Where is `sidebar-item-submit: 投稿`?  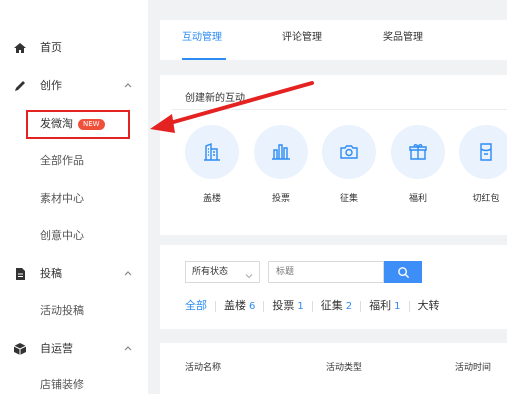 sidebar-item-submit: 投稿 is located at coordinates (74, 274).